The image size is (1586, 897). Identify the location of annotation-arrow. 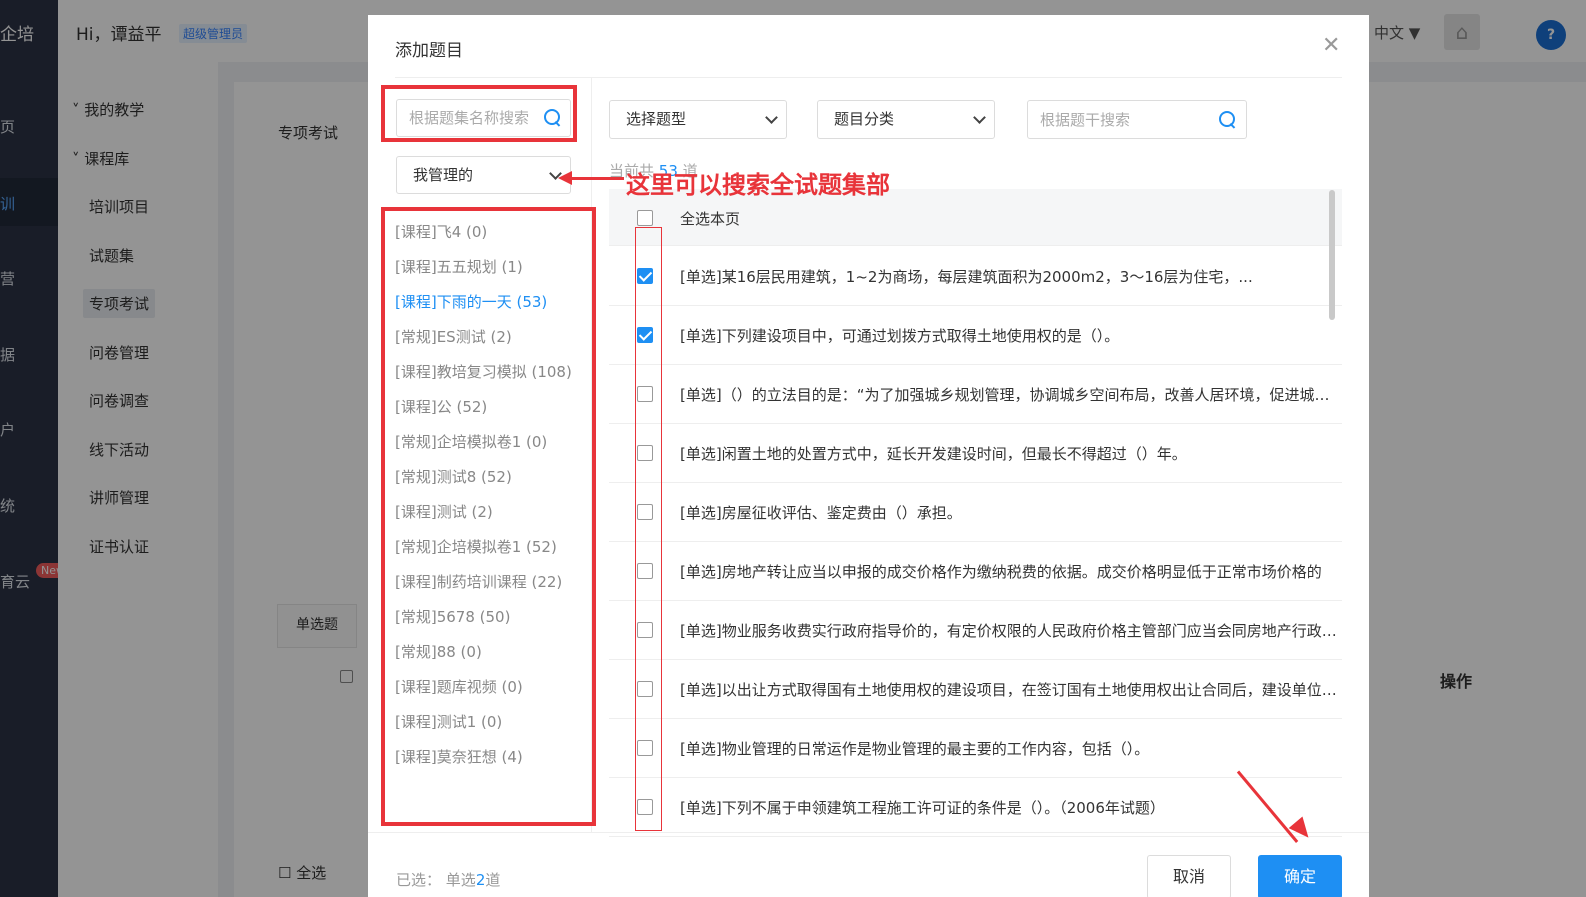
(595, 178).